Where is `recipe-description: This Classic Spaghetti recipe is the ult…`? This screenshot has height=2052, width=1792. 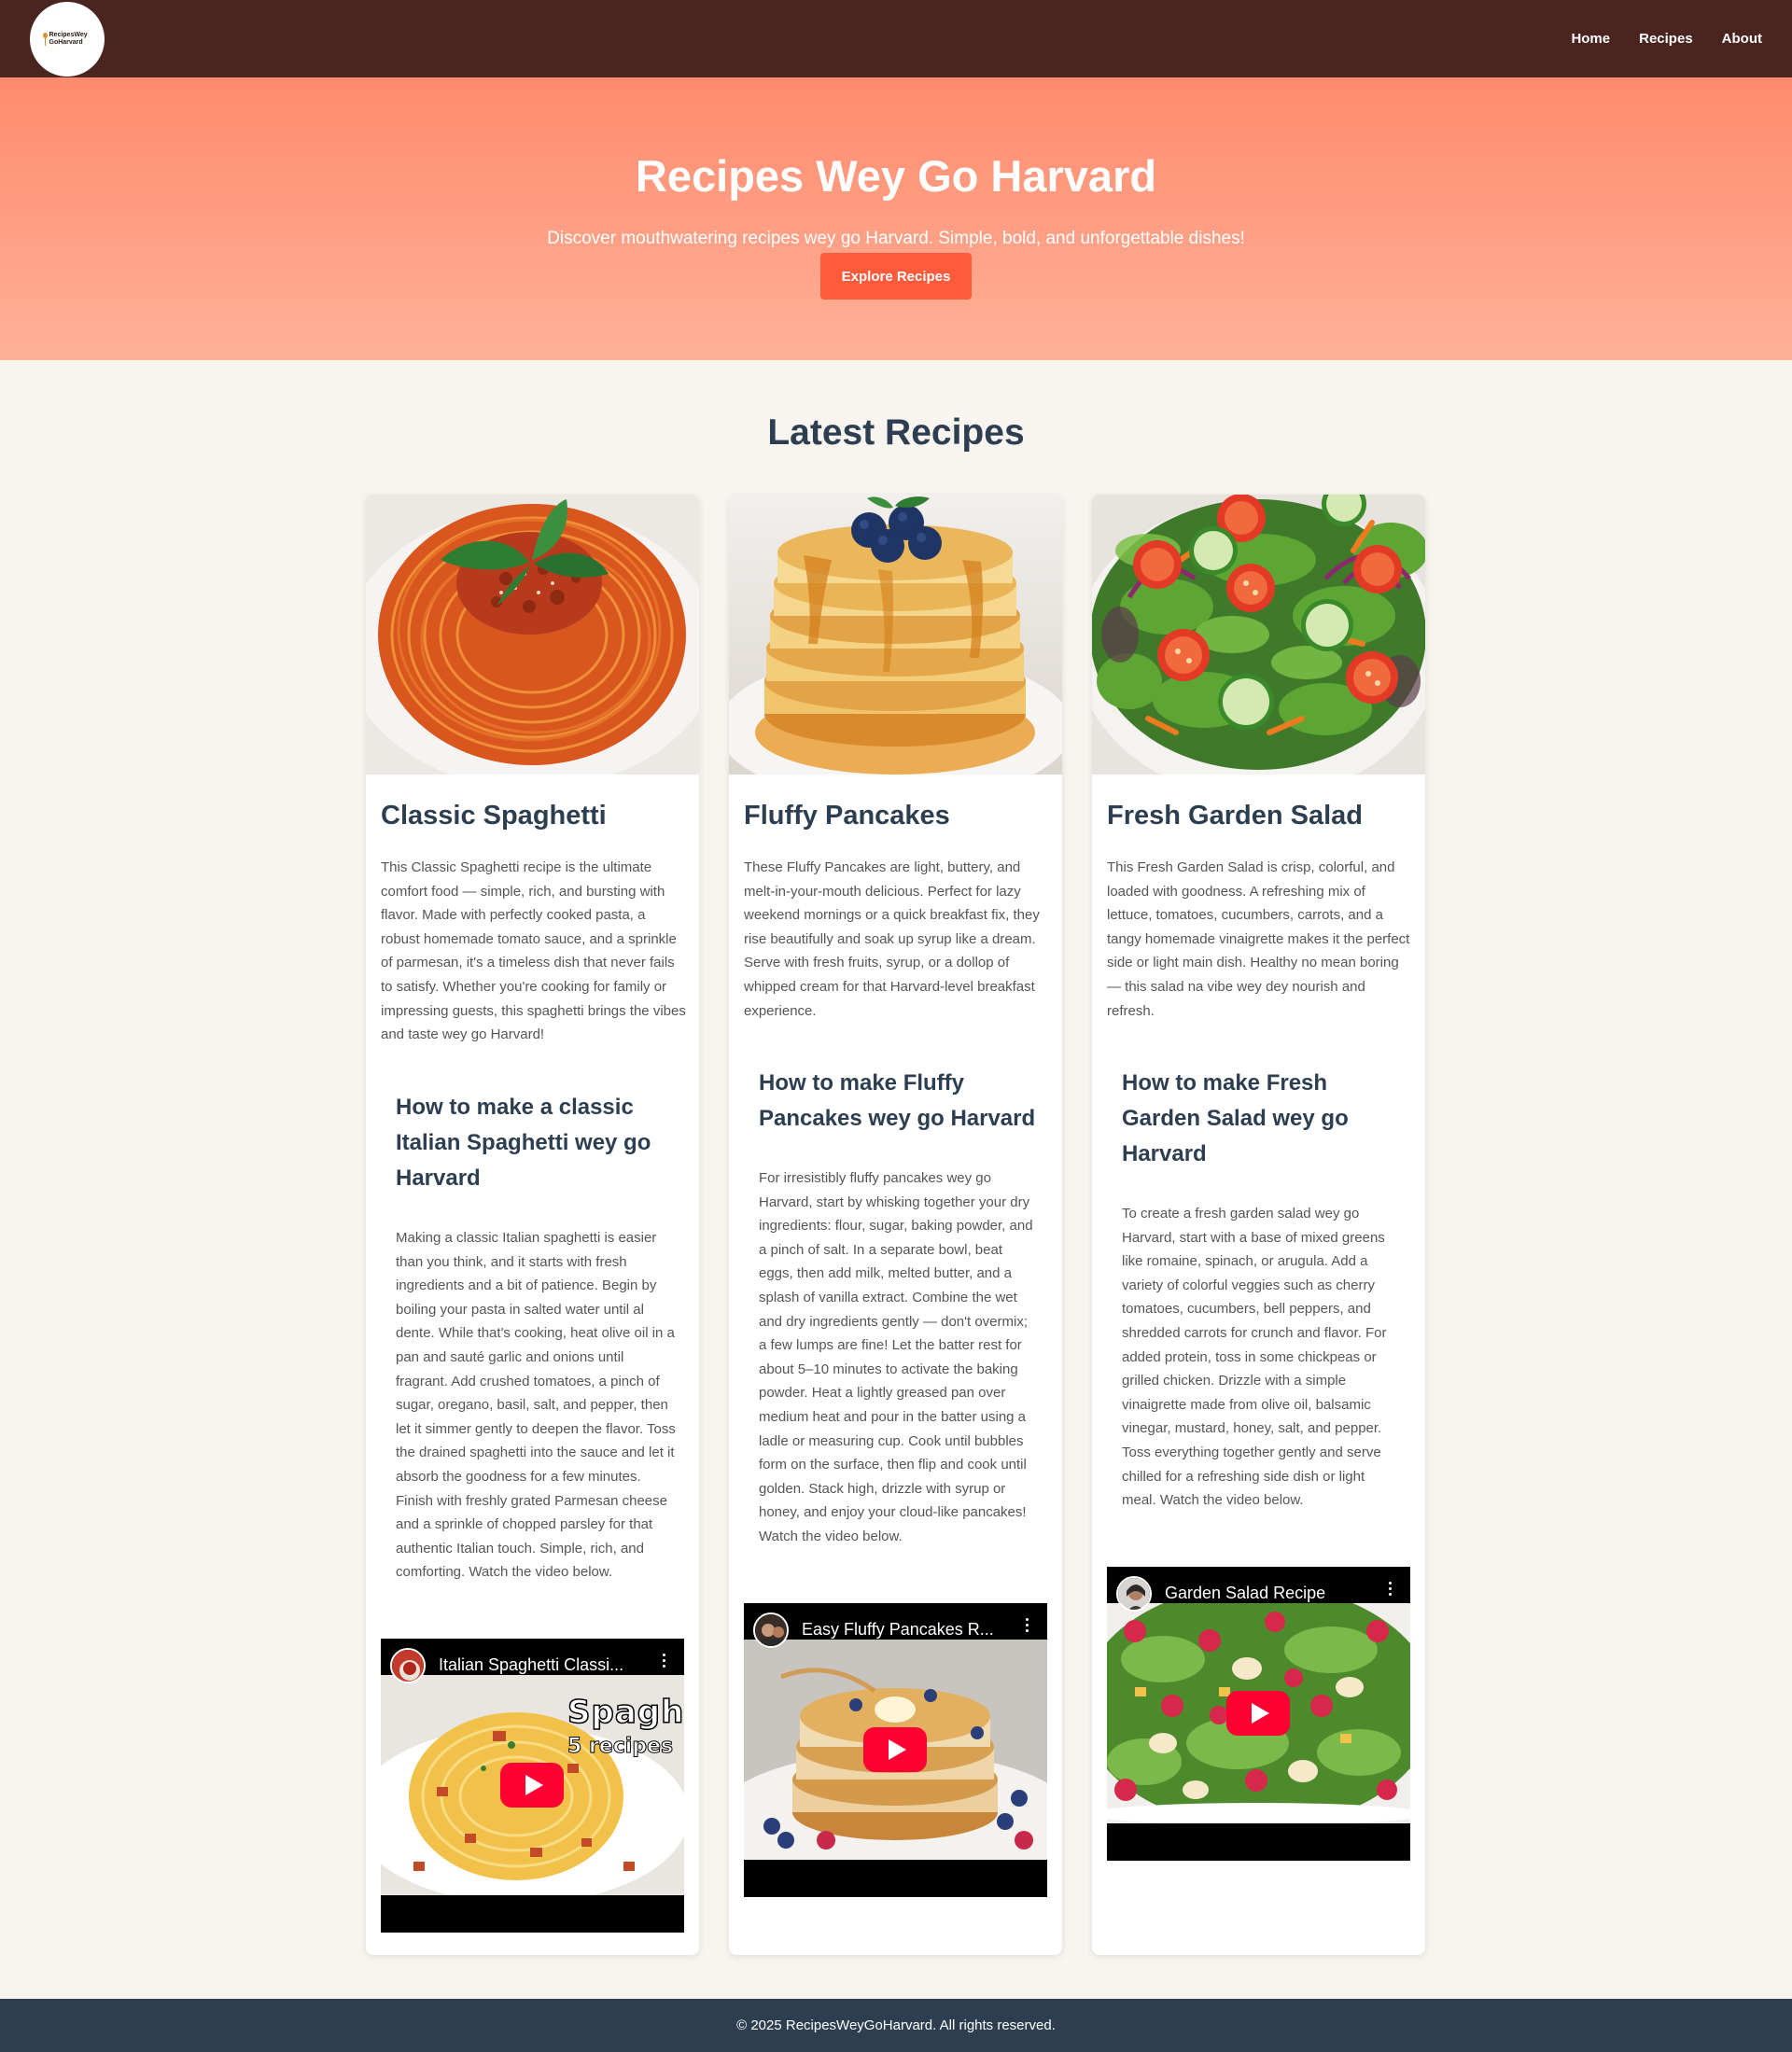 recipe-description: This Classic Spaghetti recipe is the ult… is located at coordinates (533, 951).